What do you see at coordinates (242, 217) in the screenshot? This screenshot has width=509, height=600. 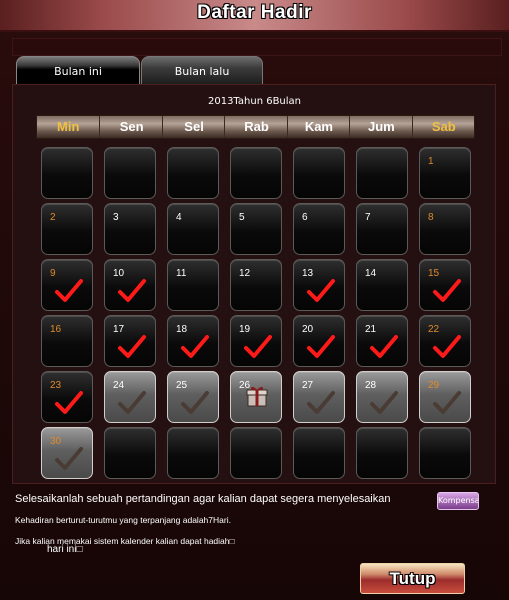 I see `day-number: 5` at bounding box center [242, 217].